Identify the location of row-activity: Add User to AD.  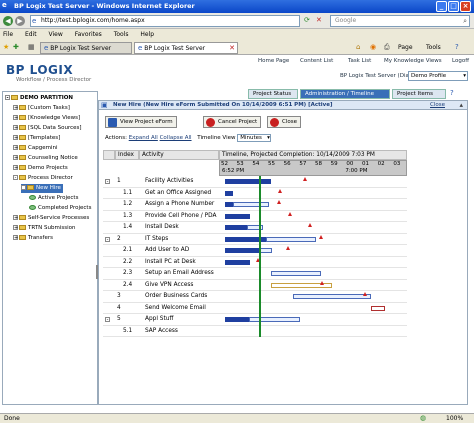
(167, 250).